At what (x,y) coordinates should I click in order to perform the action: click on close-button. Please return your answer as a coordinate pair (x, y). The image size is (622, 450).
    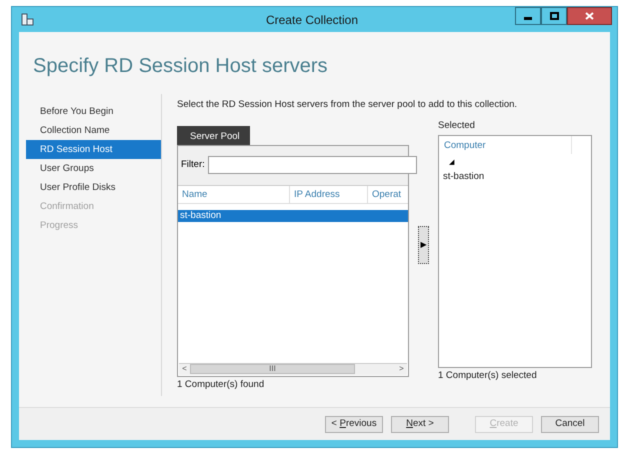
    Looking at the image, I should click on (589, 16).